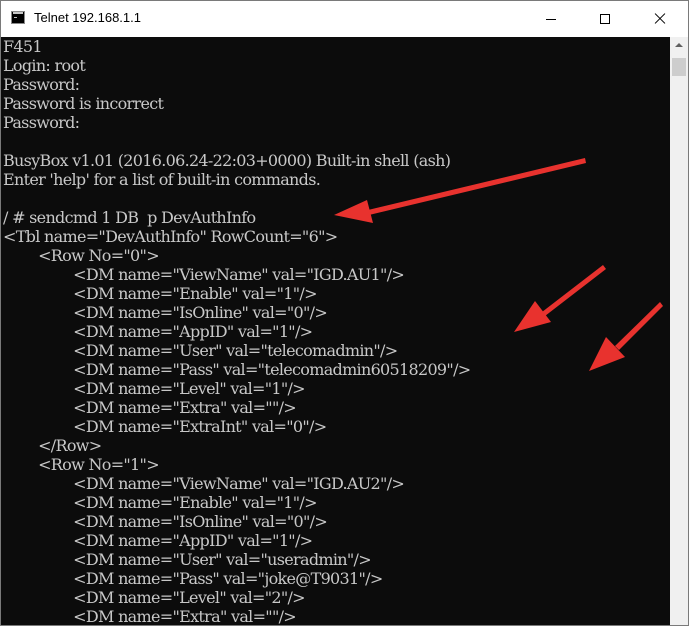 The width and height of the screenshot is (689, 626). Describe the element at coordinates (679, 45) in the screenshot. I see `scroll-up-icon` at that location.